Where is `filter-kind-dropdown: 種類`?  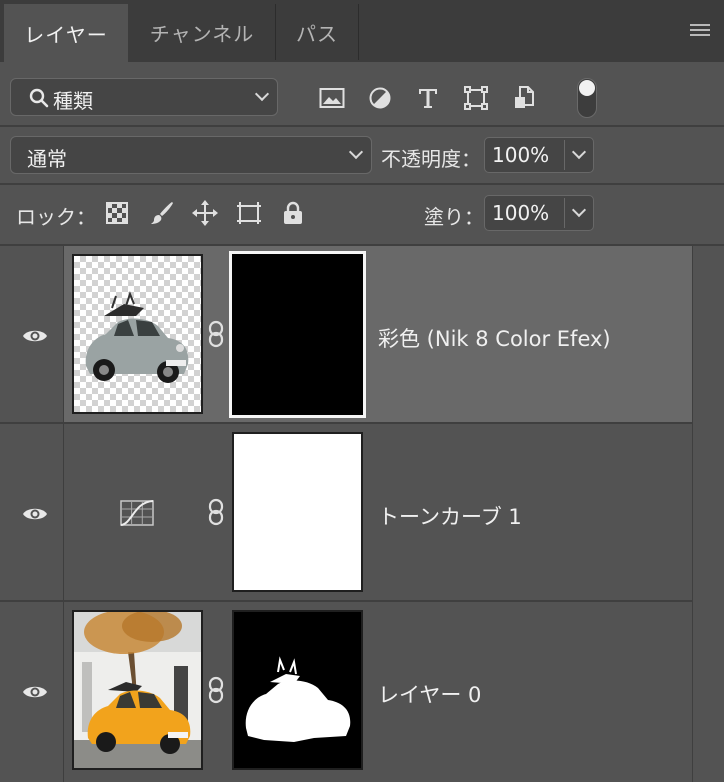 filter-kind-dropdown: 種類 is located at coordinates (144, 97).